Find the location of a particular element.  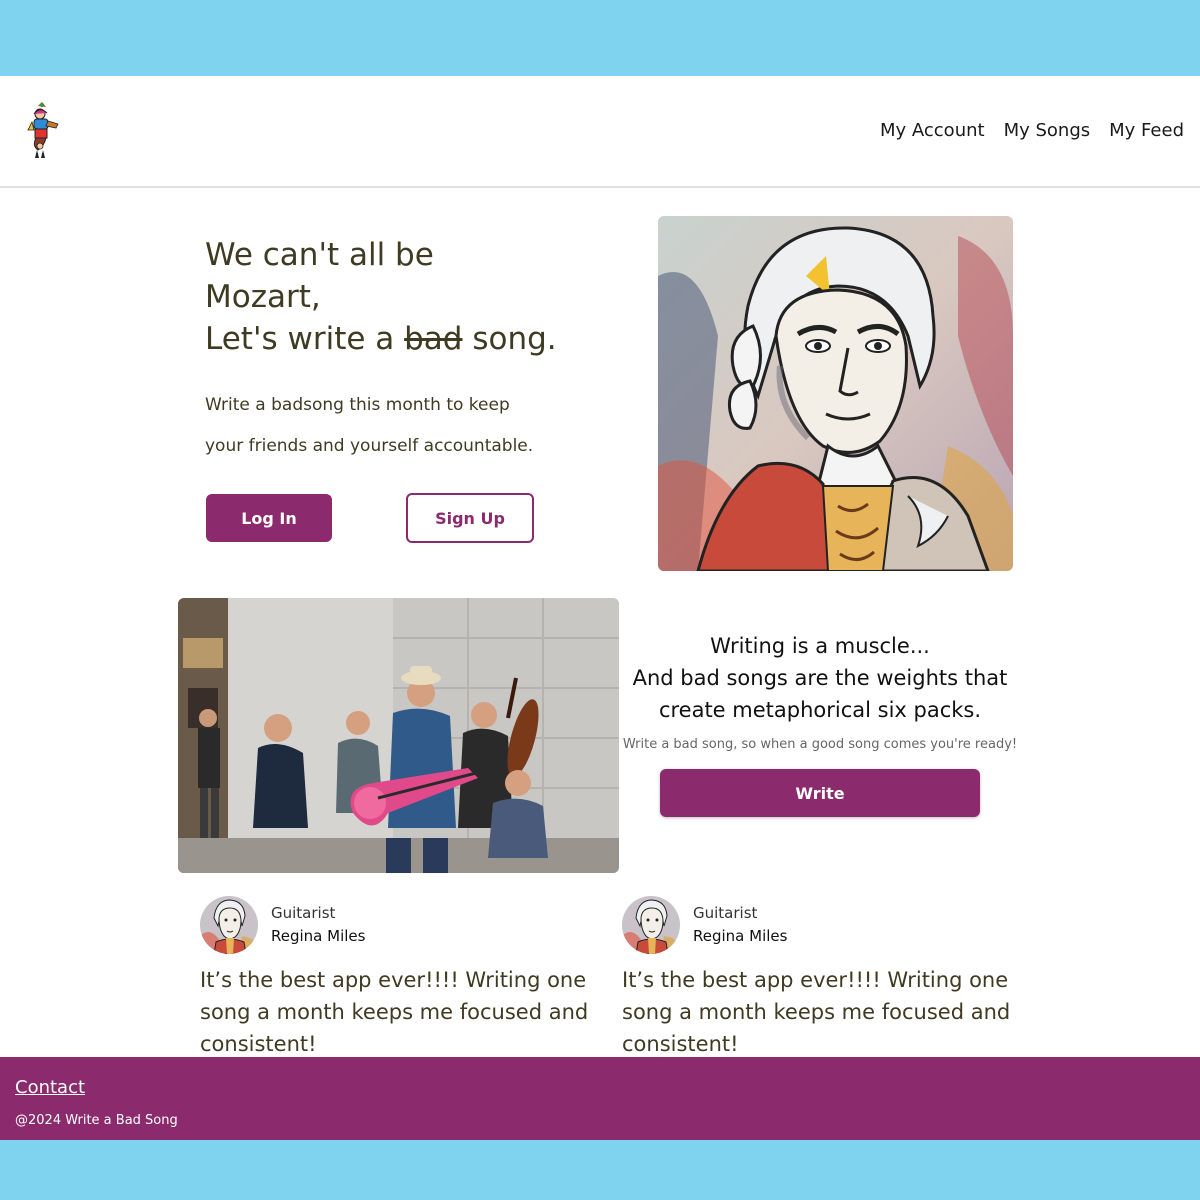

site-footer: Contact @2024 Write a Bad Song is located at coordinates (600, 1098).